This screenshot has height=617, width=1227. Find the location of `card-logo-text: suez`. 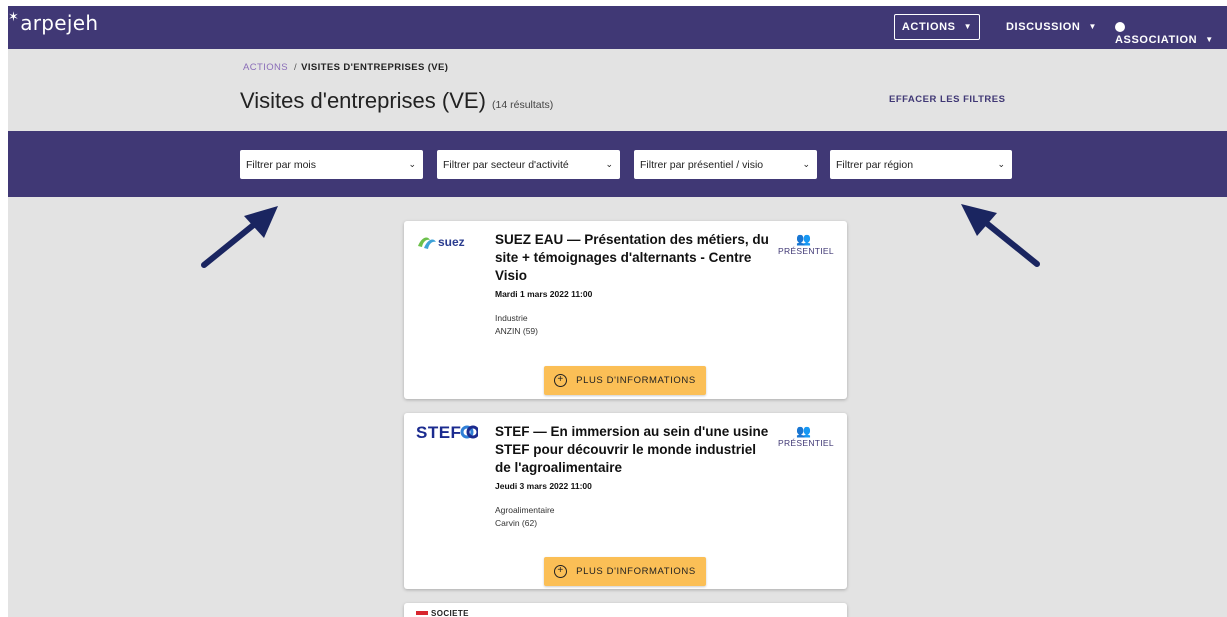

card-logo-text: suez is located at coordinates (451, 242).